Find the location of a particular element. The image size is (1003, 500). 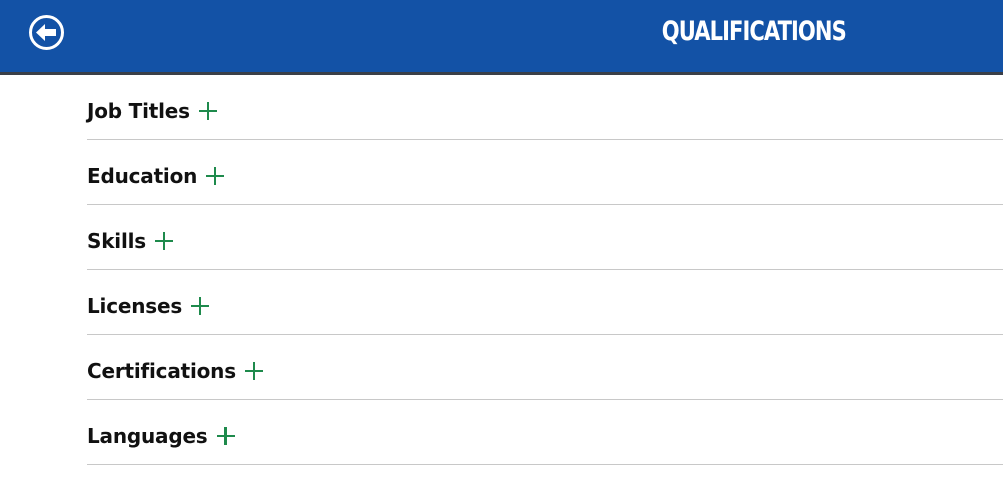

section-label: Job Titles is located at coordinates (138, 111).